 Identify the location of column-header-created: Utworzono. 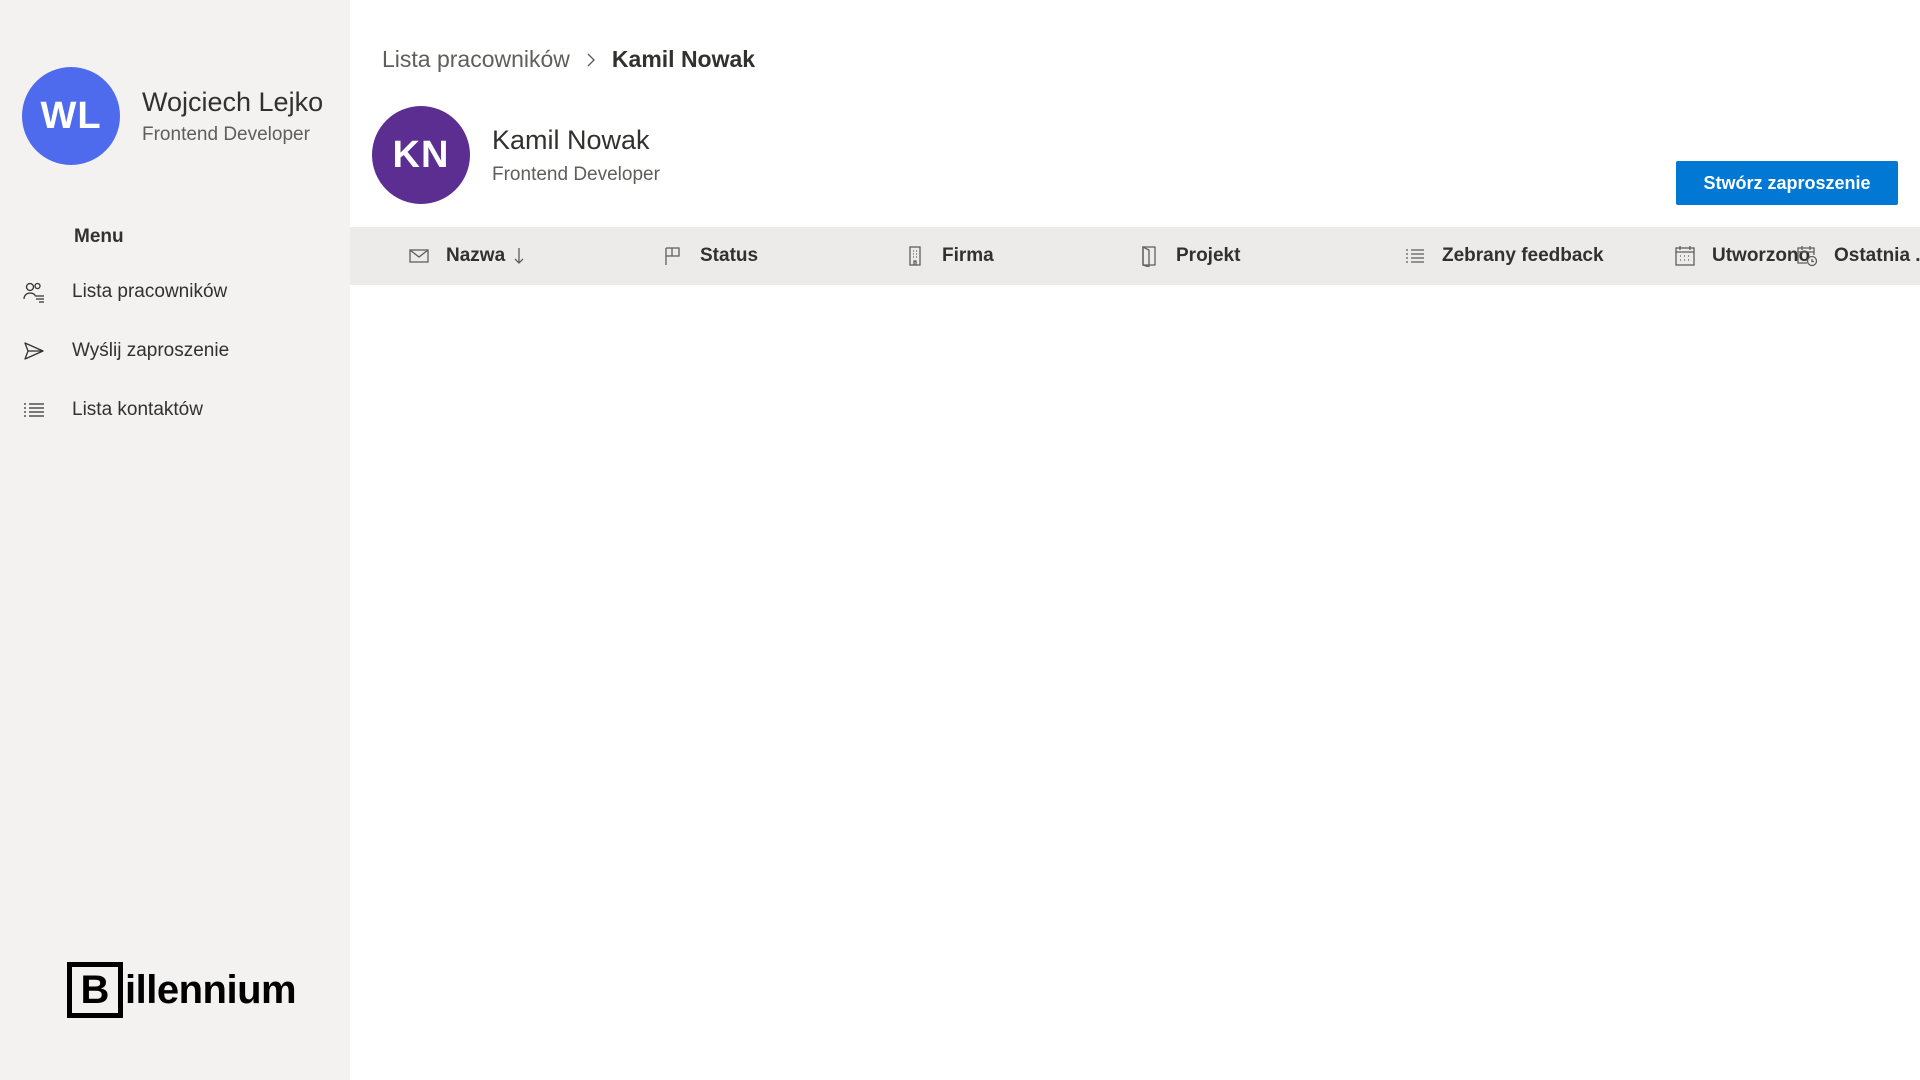
(1742, 256).